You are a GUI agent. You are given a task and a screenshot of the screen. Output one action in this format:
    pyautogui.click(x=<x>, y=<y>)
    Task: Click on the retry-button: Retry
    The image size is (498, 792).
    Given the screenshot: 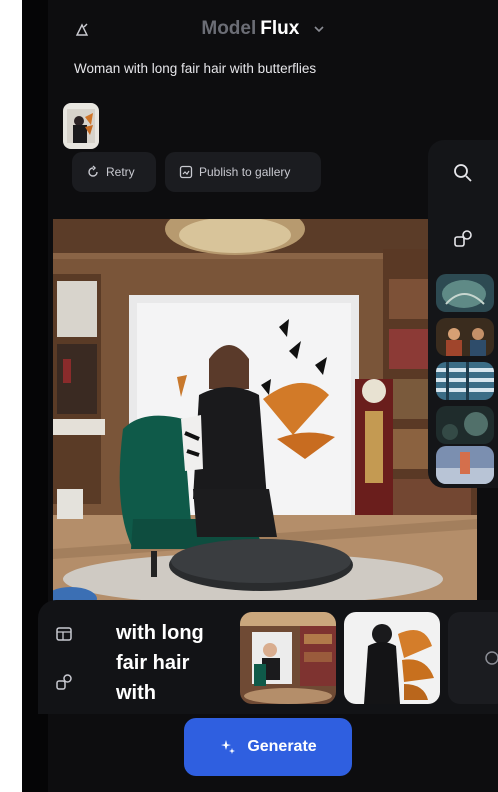 What is the action you would take?
    pyautogui.click(x=114, y=172)
    